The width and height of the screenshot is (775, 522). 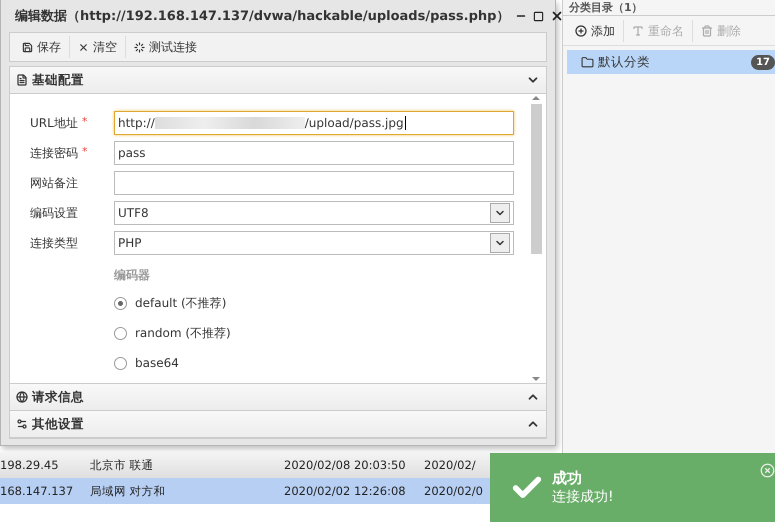 I want to click on settings-icon, so click(x=22, y=424).